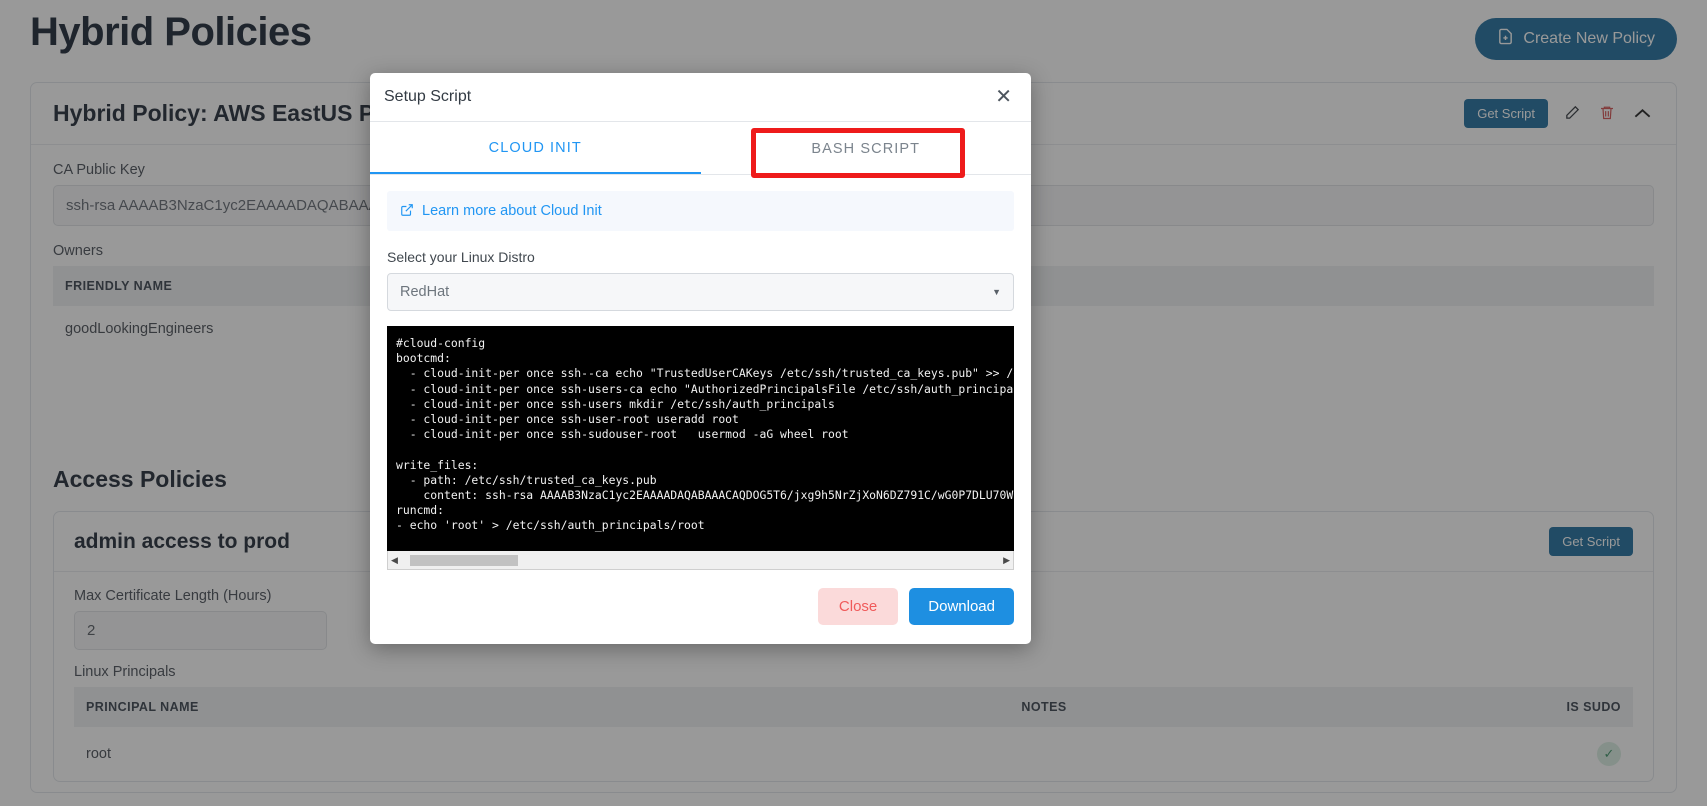 This screenshot has width=1707, height=806. Describe the element at coordinates (512, 211) in the screenshot. I see `learn-more-link: Learn more about Cloud Init` at that location.